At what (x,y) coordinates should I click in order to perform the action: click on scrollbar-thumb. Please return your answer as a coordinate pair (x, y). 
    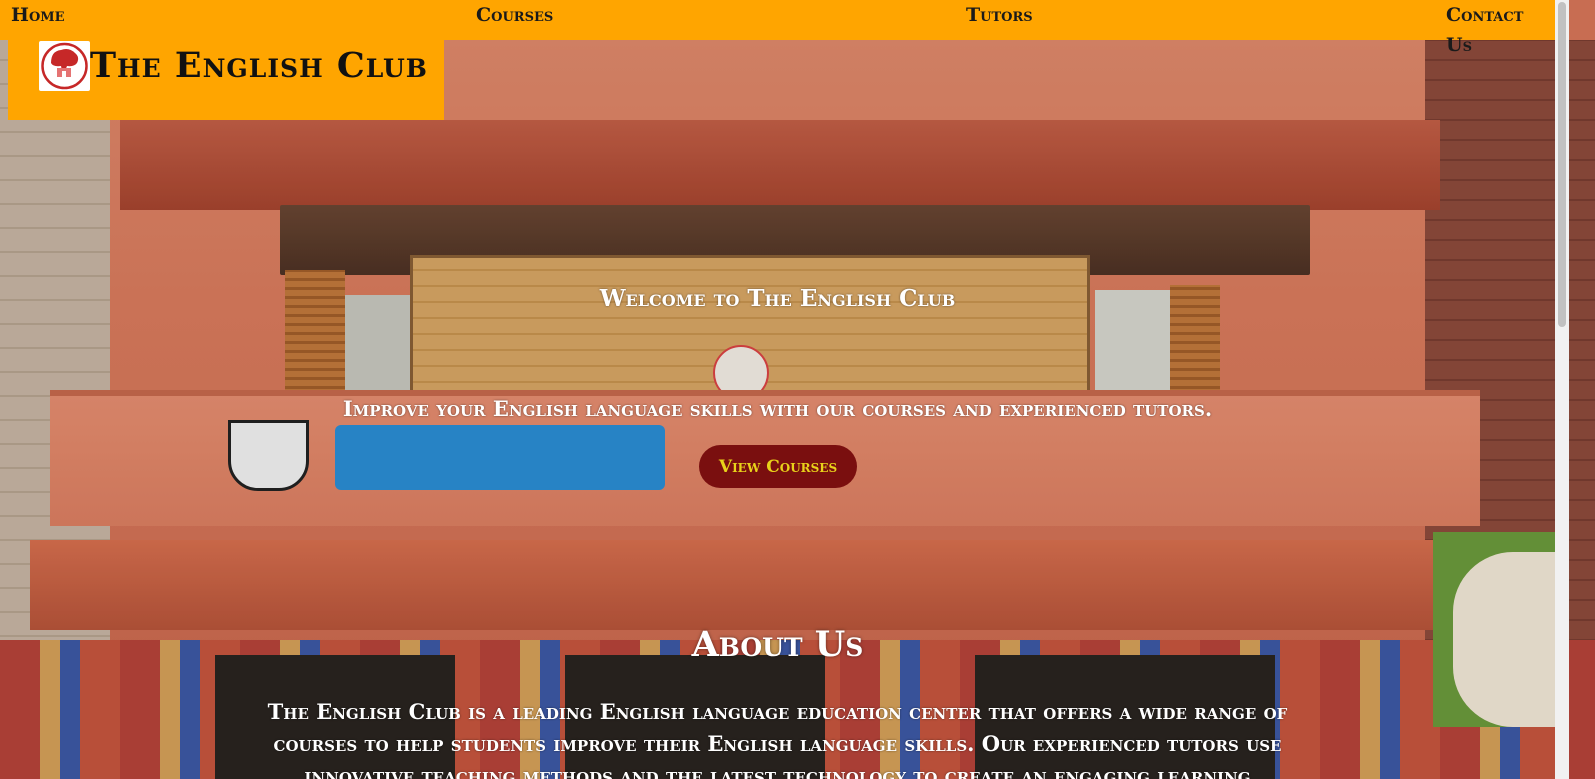
    Looking at the image, I should click on (1562, 164).